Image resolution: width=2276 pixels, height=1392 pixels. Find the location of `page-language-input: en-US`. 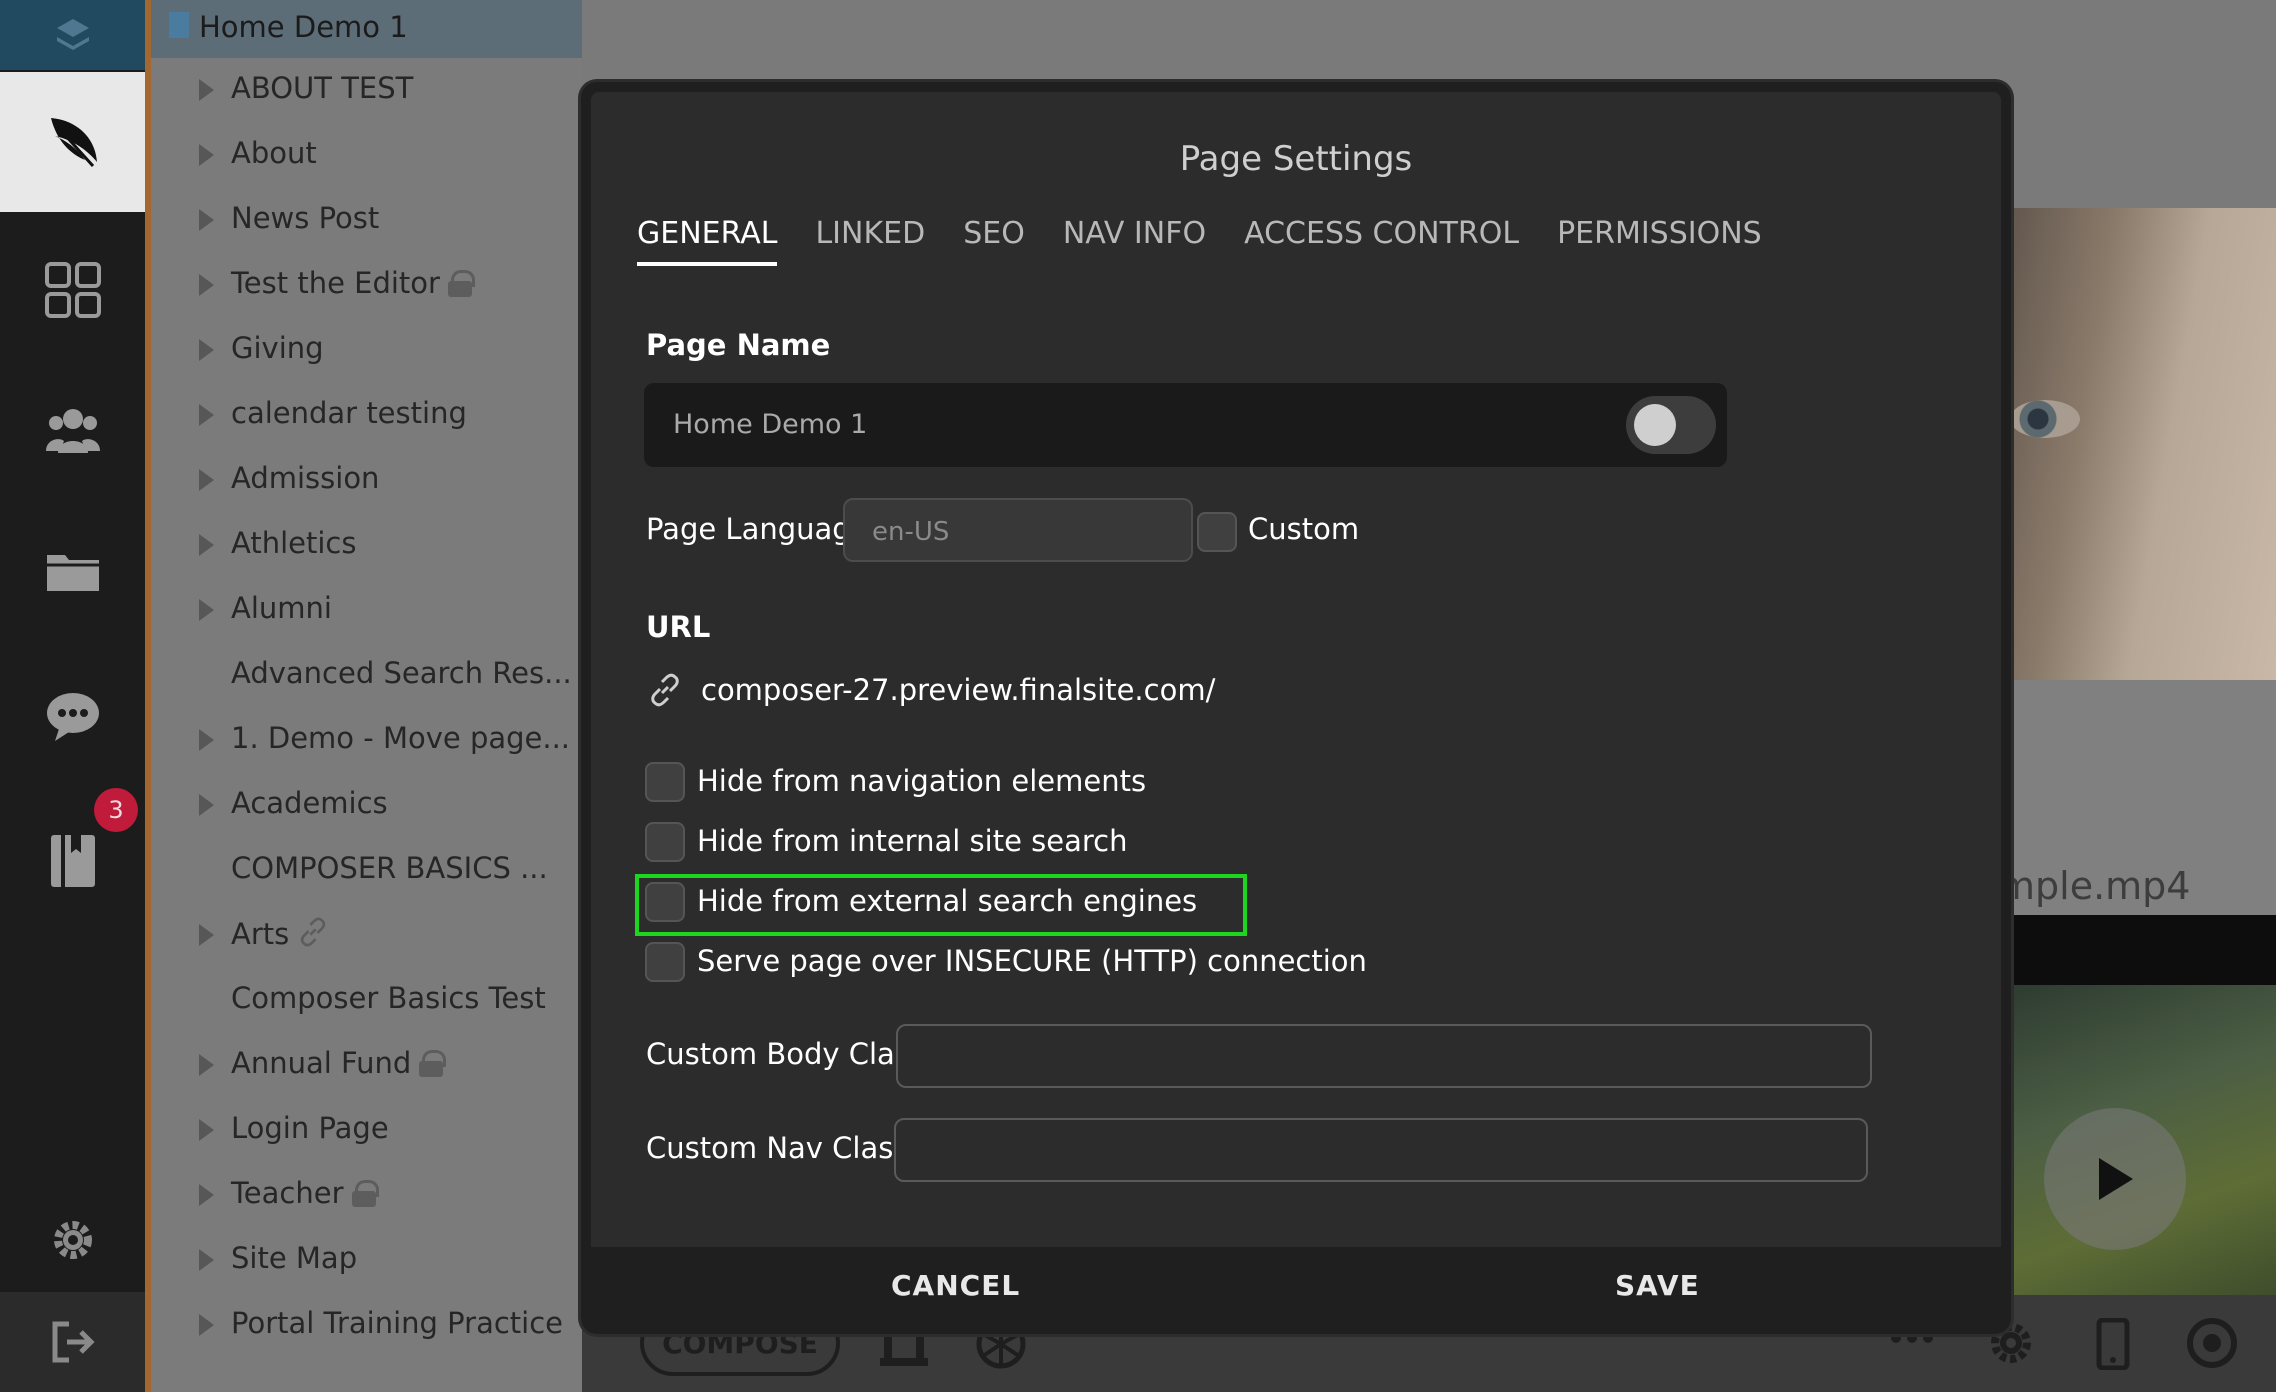

page-language-input: en-US is located at coordinates (1018, 530).